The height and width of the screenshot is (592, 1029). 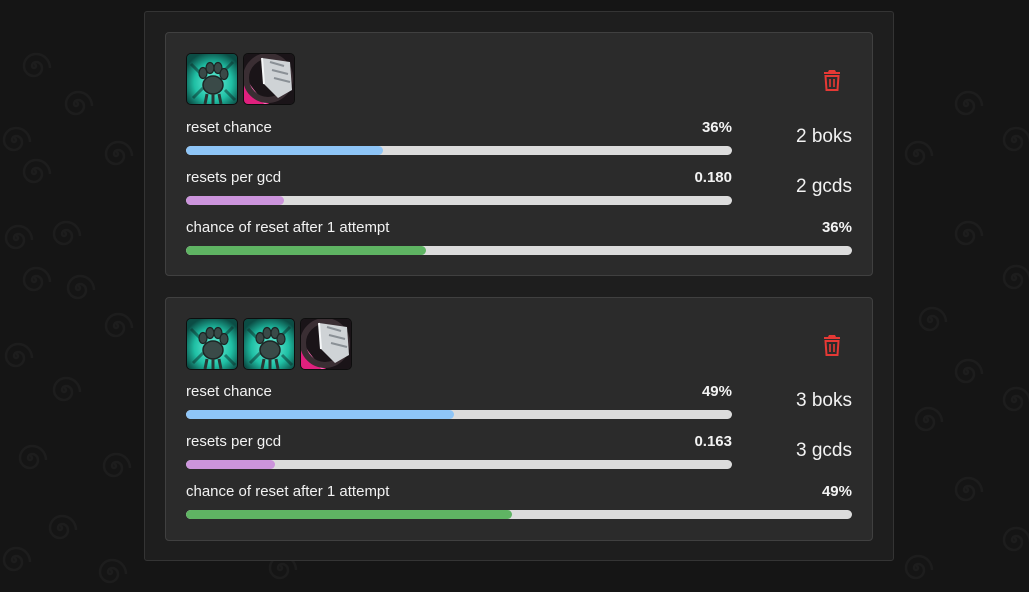 I want to click on reset-chance-value: 36%, so click(x=716, y=127).